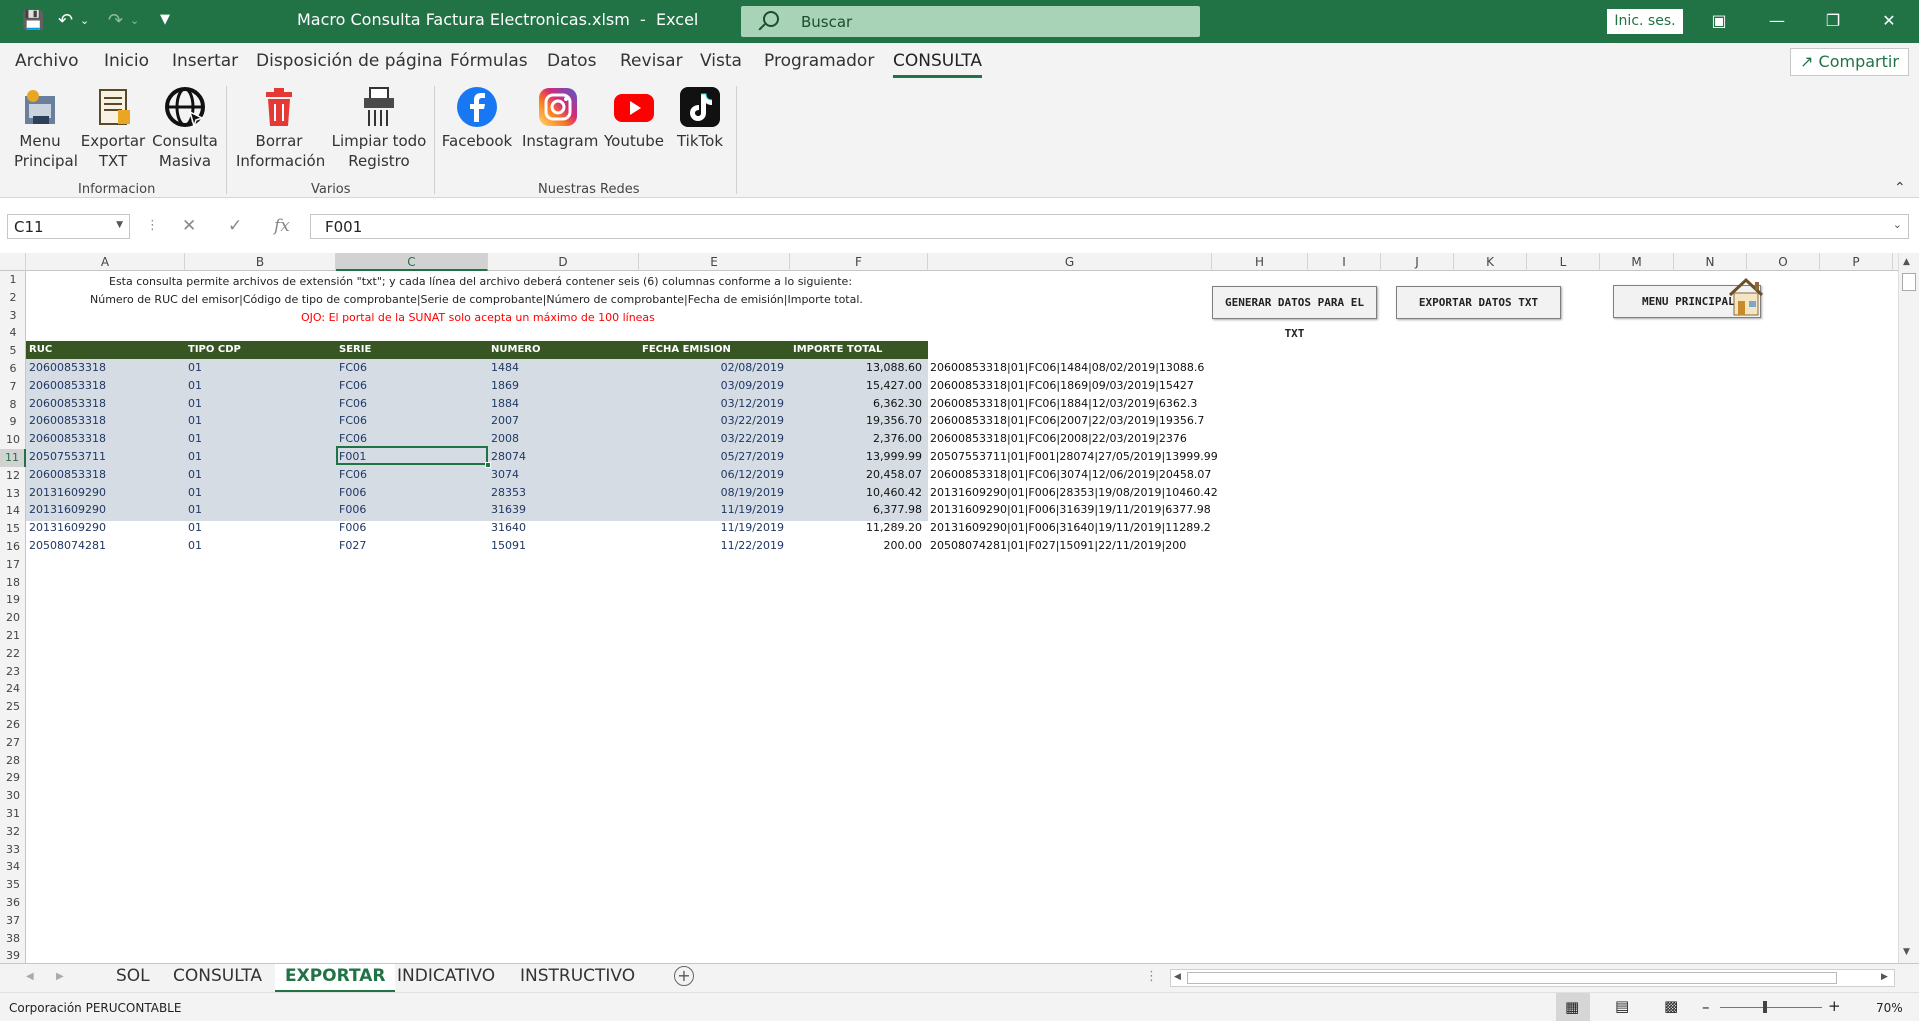 The width and height of the screenshot is (1919, 1021). I want to click on col-header-a: A, so click(105, 262).